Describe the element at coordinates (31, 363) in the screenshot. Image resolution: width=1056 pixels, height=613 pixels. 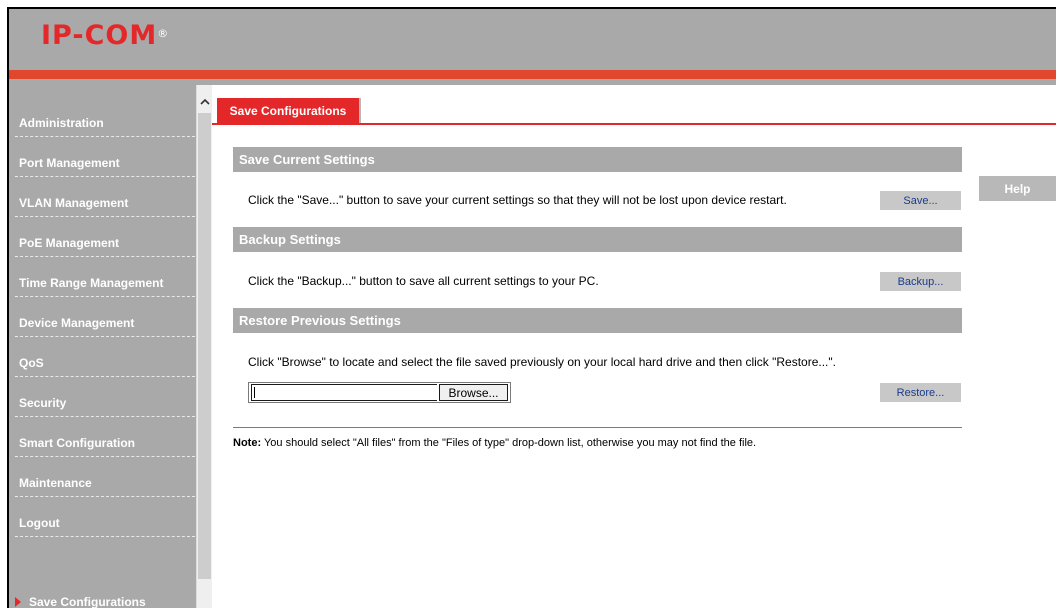
I see `sidebar-item-label: QoS` at that location.